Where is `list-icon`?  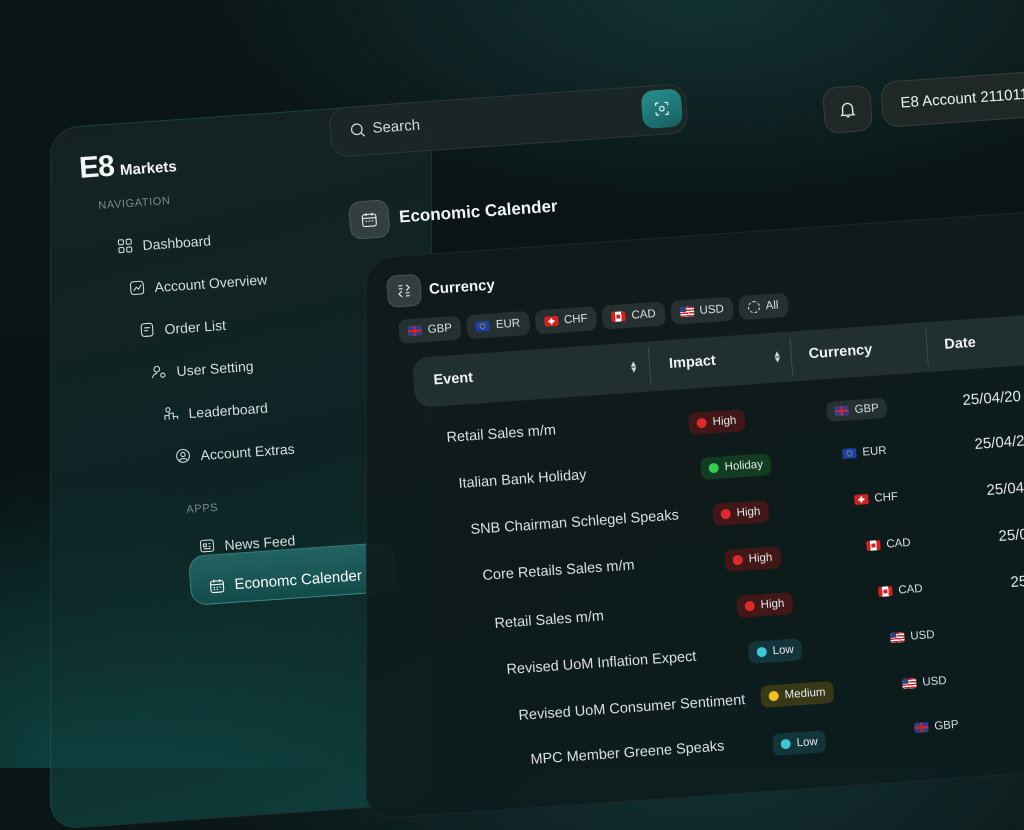 list-icon is located at coordinates (147, 329).